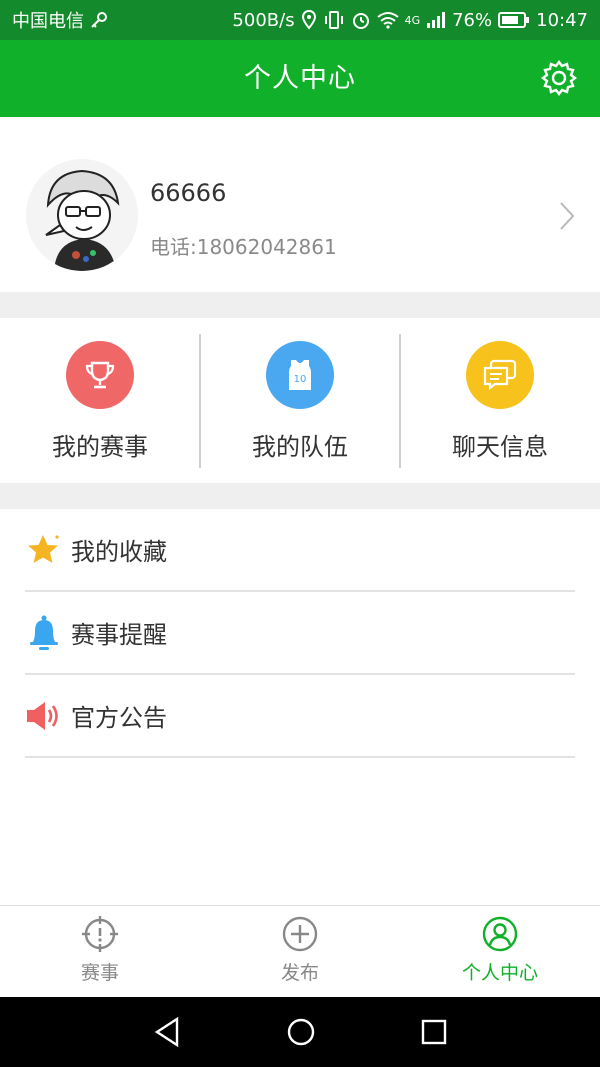 The width and height of the screenshot is (600, 1067). What do you see at coordinates (82, 220) in the screenshot?
I see `avatar-illustration` at bounding box center [82, 220].